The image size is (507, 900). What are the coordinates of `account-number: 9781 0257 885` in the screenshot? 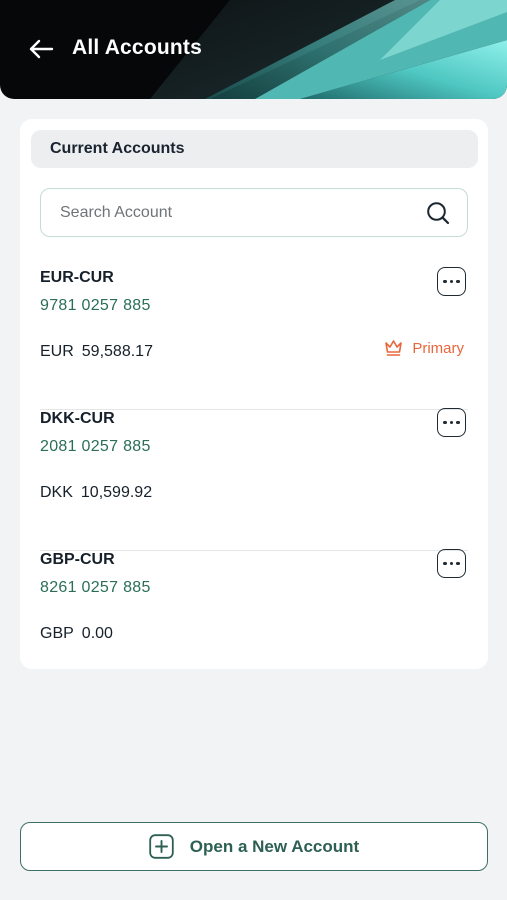 It's located at (95, 305).